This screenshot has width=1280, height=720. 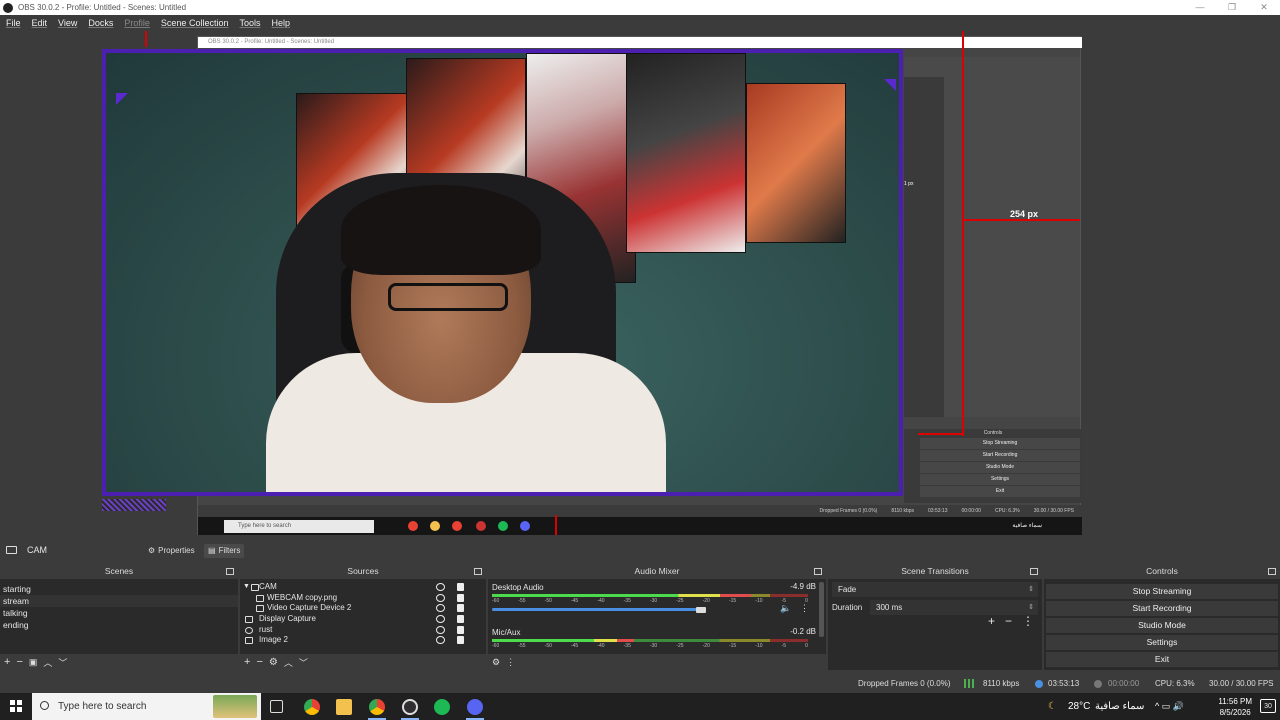 I want to click on remove-source-icon: −, so click(x=259, y=662).